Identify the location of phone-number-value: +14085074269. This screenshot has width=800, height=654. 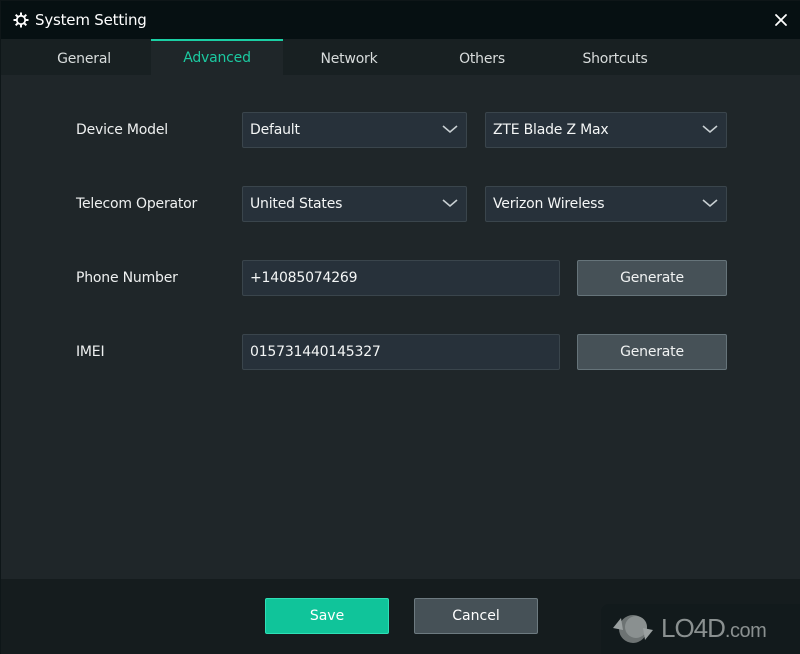
(304, 278).